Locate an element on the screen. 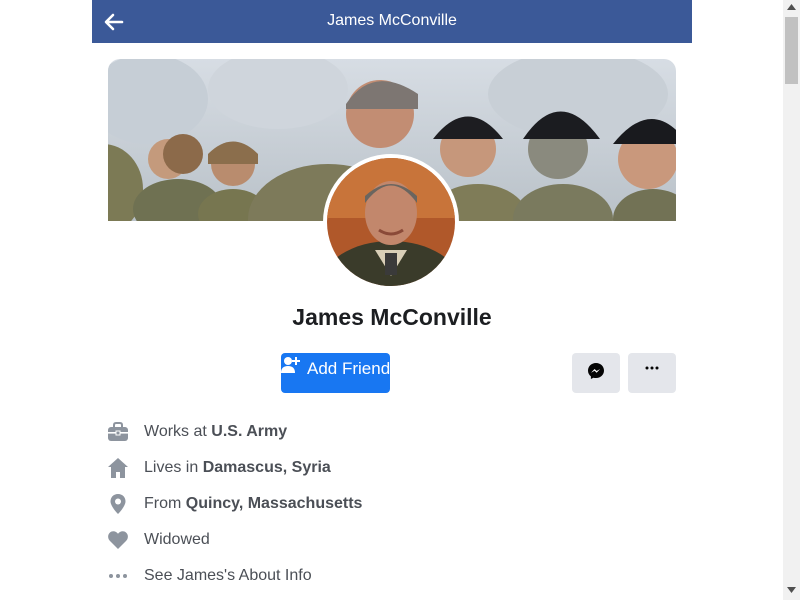 The image size is (800, 600). avatar-image is located at coordinates (391, 222).